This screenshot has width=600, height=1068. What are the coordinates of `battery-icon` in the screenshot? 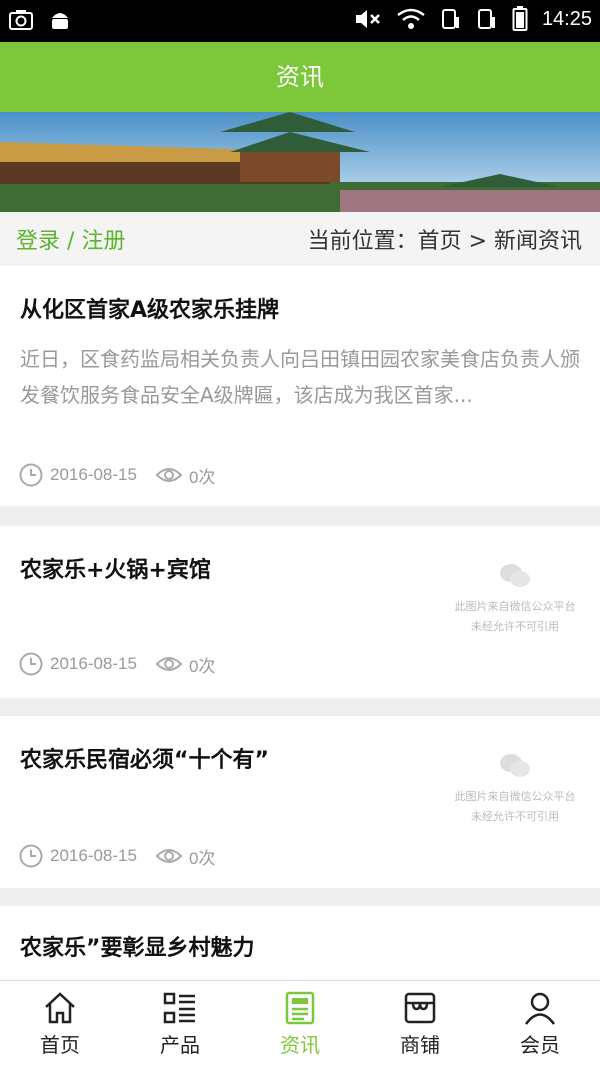 It's located at (520, 18).